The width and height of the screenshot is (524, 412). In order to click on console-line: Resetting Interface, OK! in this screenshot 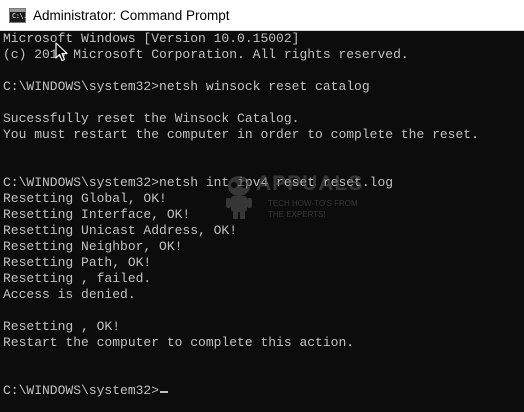, I will do `click(97, 214)`.